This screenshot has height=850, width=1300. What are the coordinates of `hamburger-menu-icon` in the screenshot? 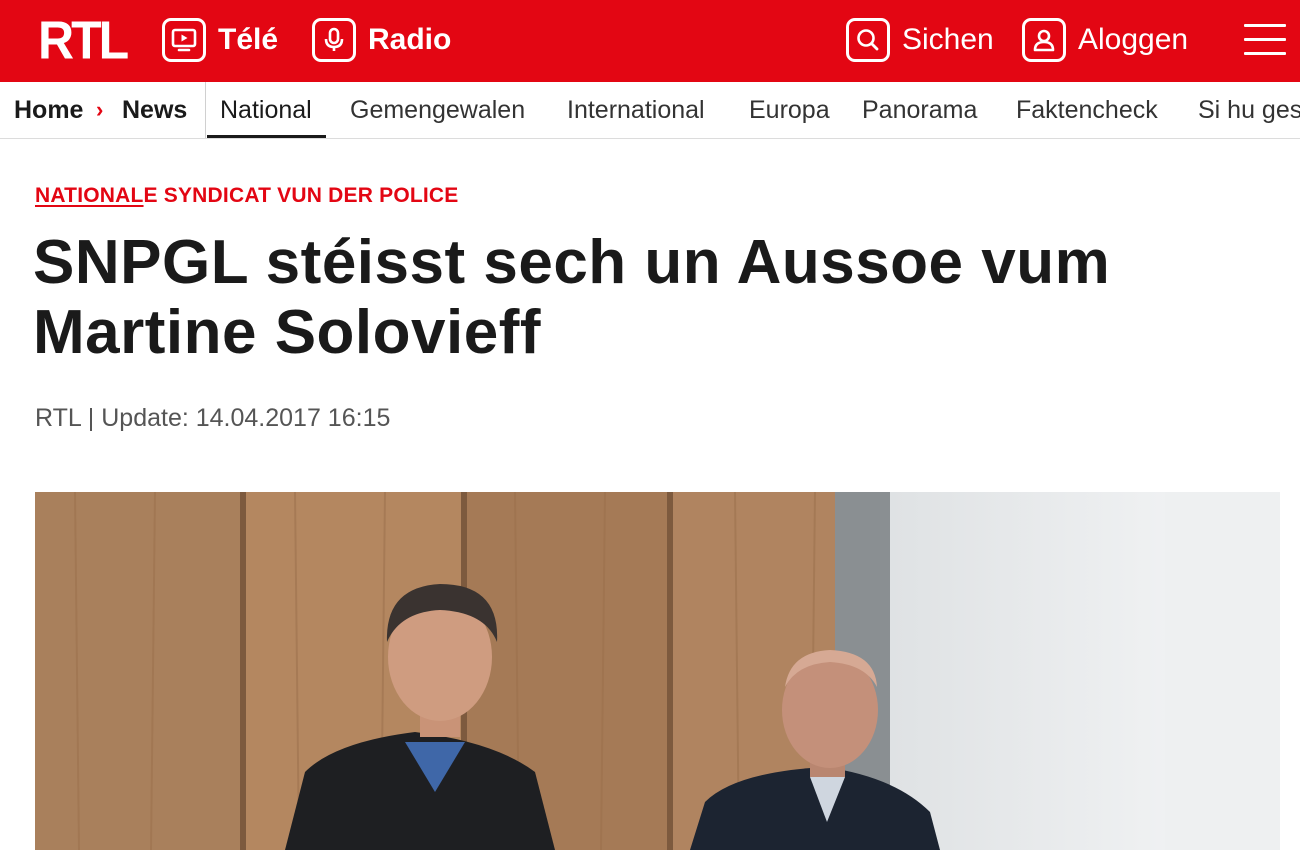 It's located at (1265, 41).